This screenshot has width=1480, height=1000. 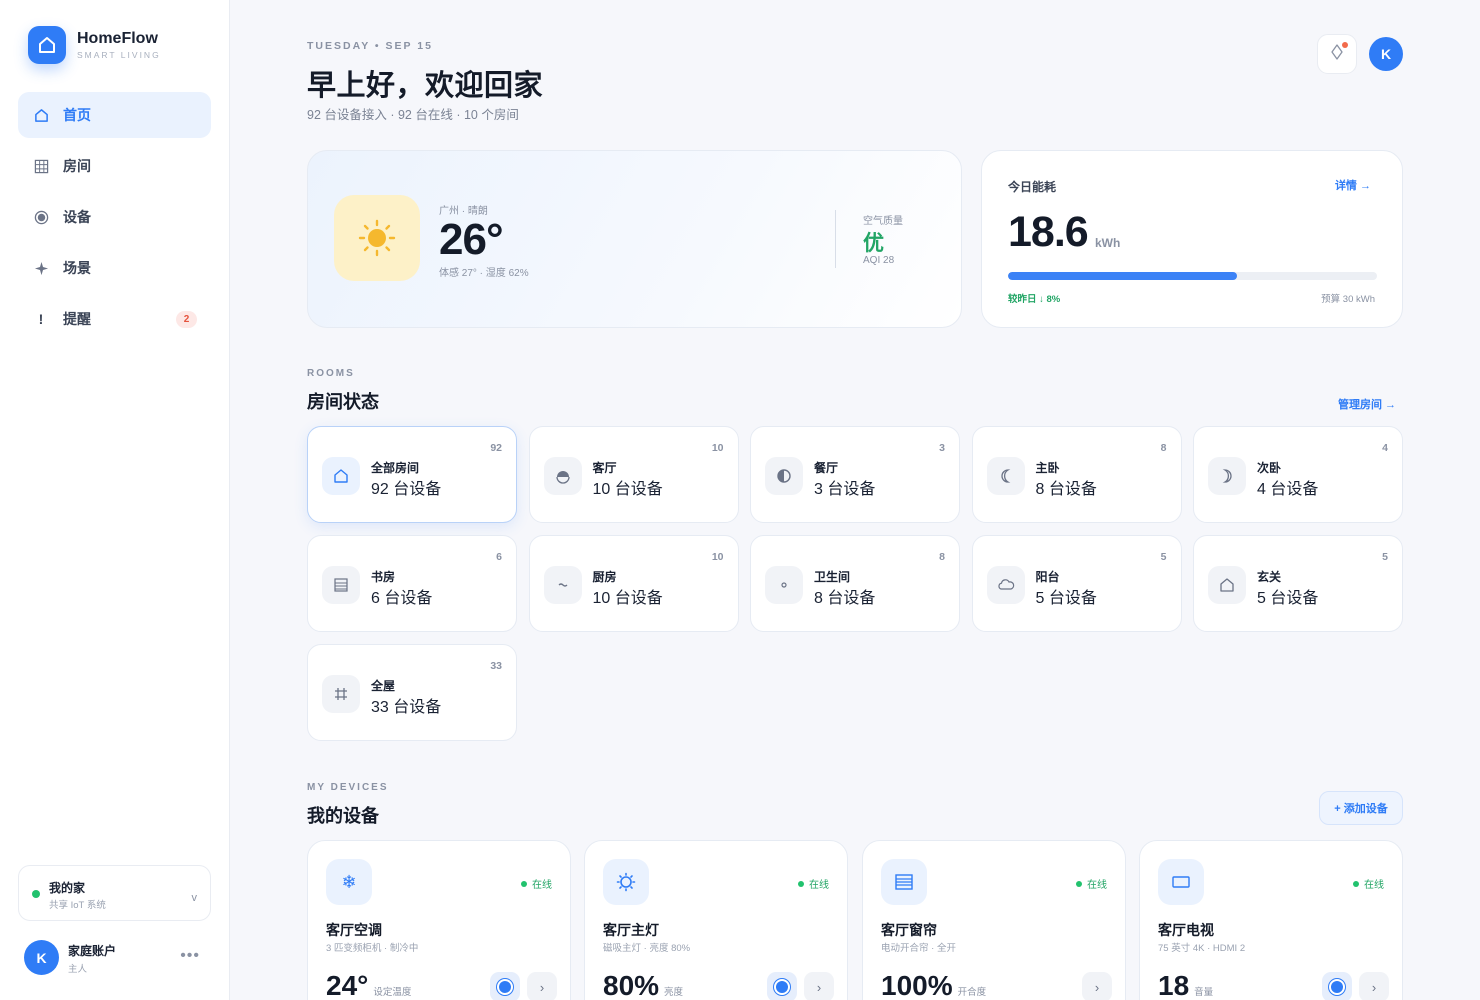 What do you see at coordinates (904, 882) in the screenshot?
I see `curtain-icon` at bounding box center [904, 882].